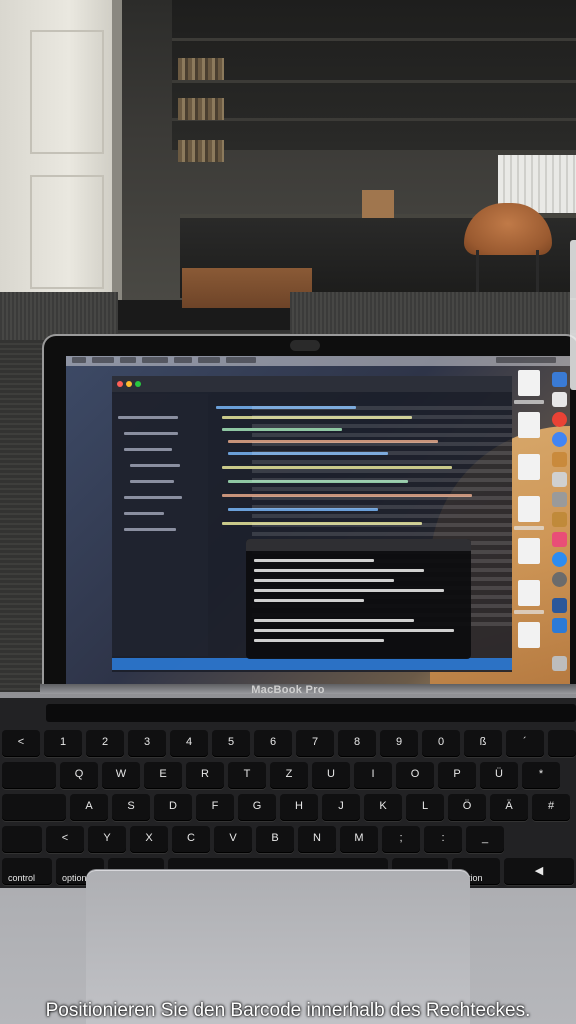 The image size is (576, 1024). I want to click on key: 3, so click(147, 743).